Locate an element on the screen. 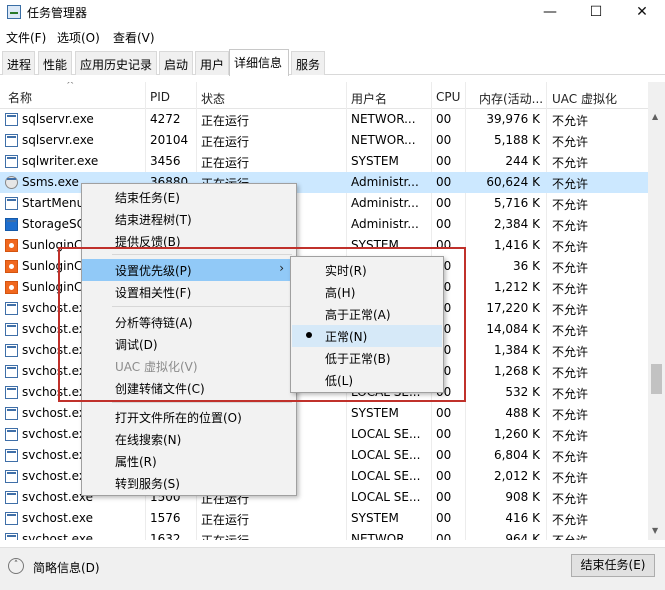  table-row: sqlwriter.exe 3456 正在运行 SYSTEM 00 244 K 不允许 is located at coordinates (324, 161).